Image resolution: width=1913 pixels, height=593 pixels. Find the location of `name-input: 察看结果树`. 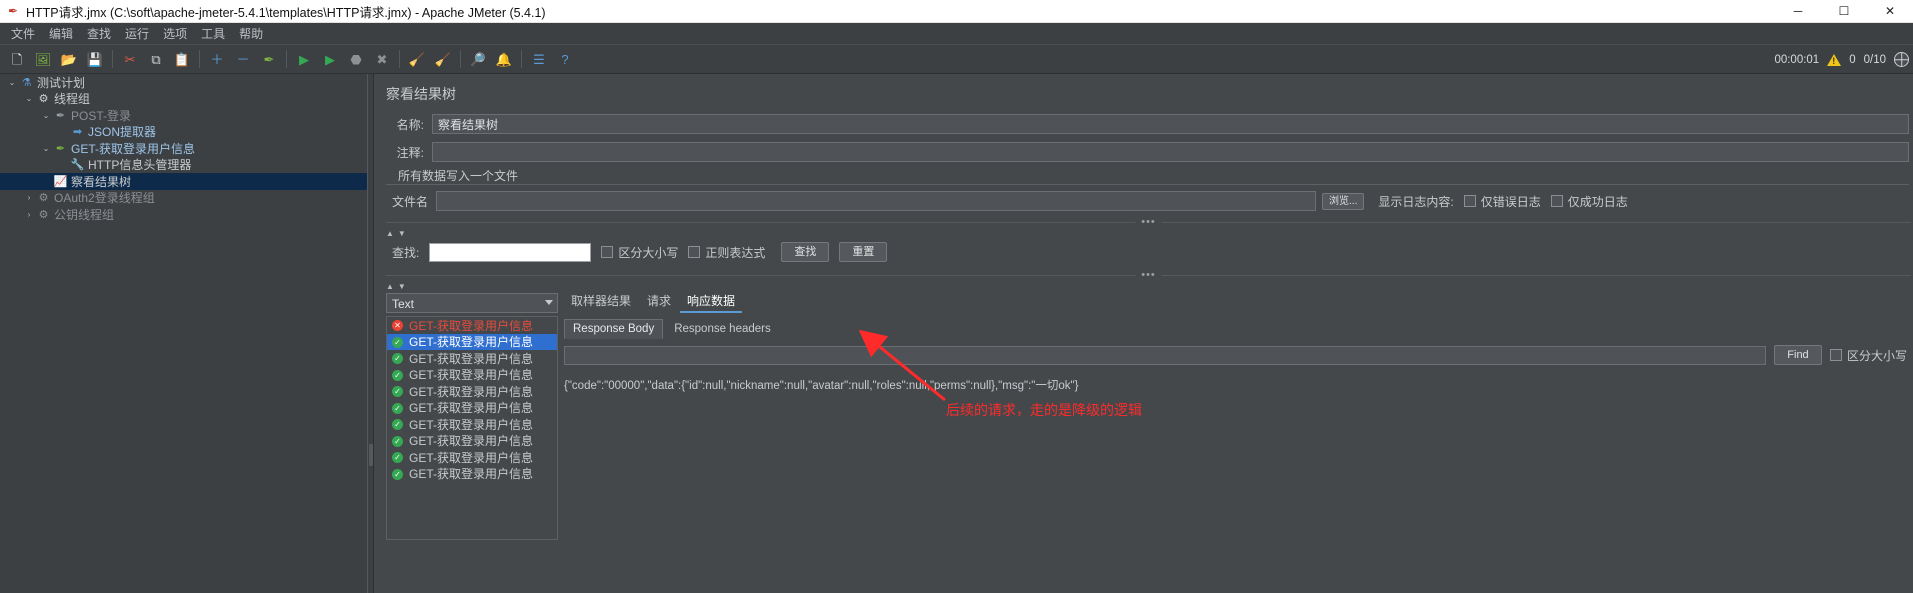

name-input: 察看结果树 is located at coordinates (1170, 124).